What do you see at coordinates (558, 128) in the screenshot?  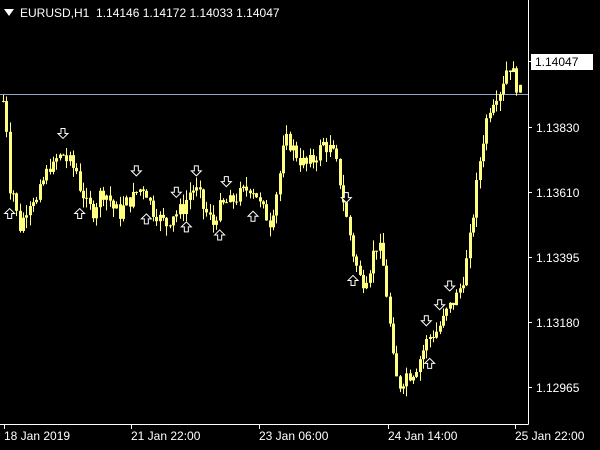 I see `y-tick-label: 1.13830` at bounding box center [558, 128].